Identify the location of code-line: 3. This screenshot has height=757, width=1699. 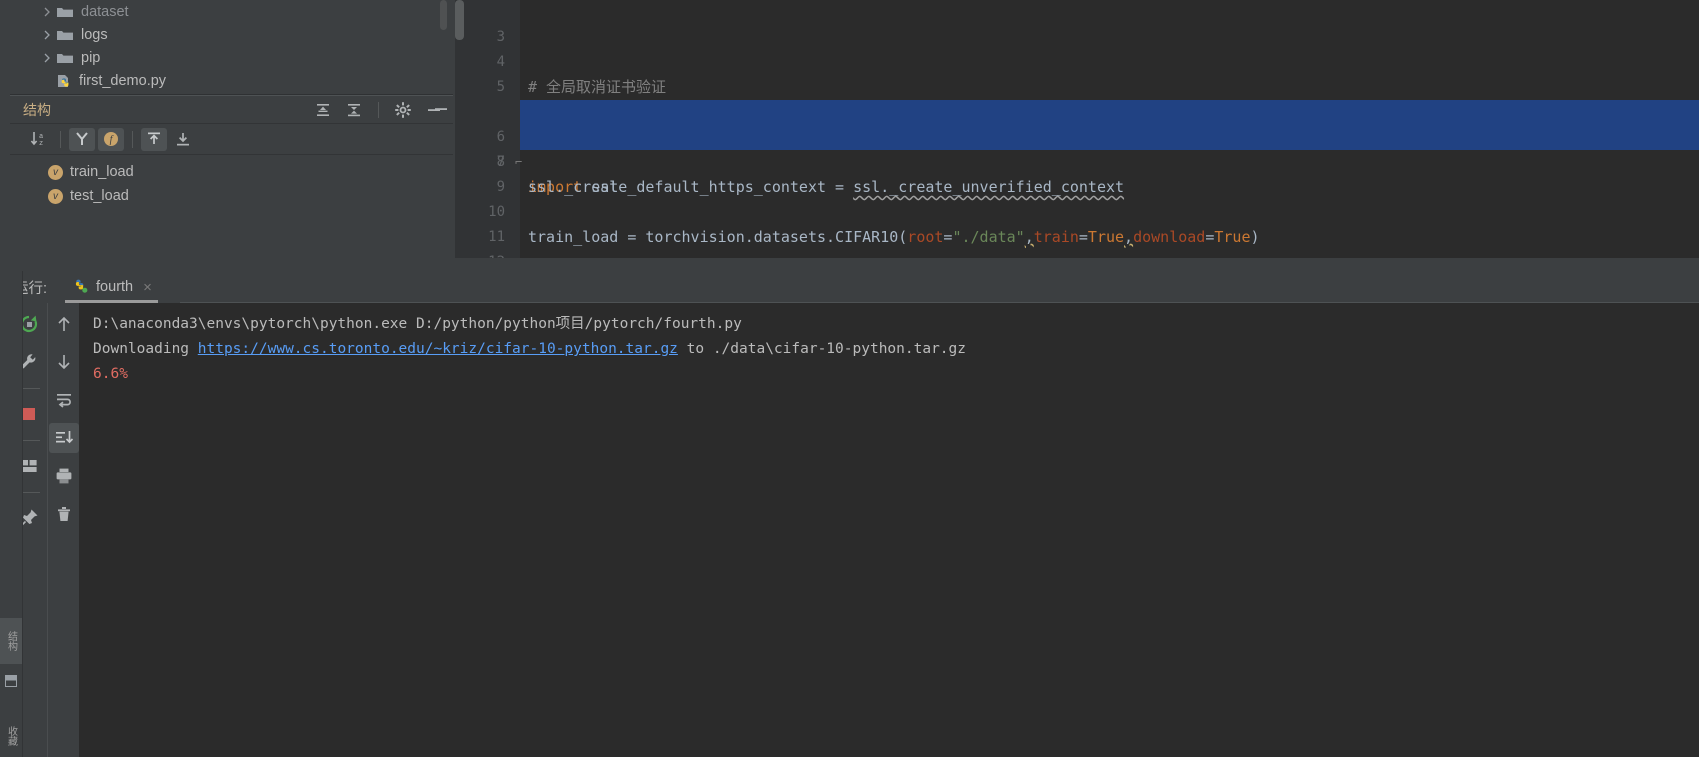
(1077, 22).